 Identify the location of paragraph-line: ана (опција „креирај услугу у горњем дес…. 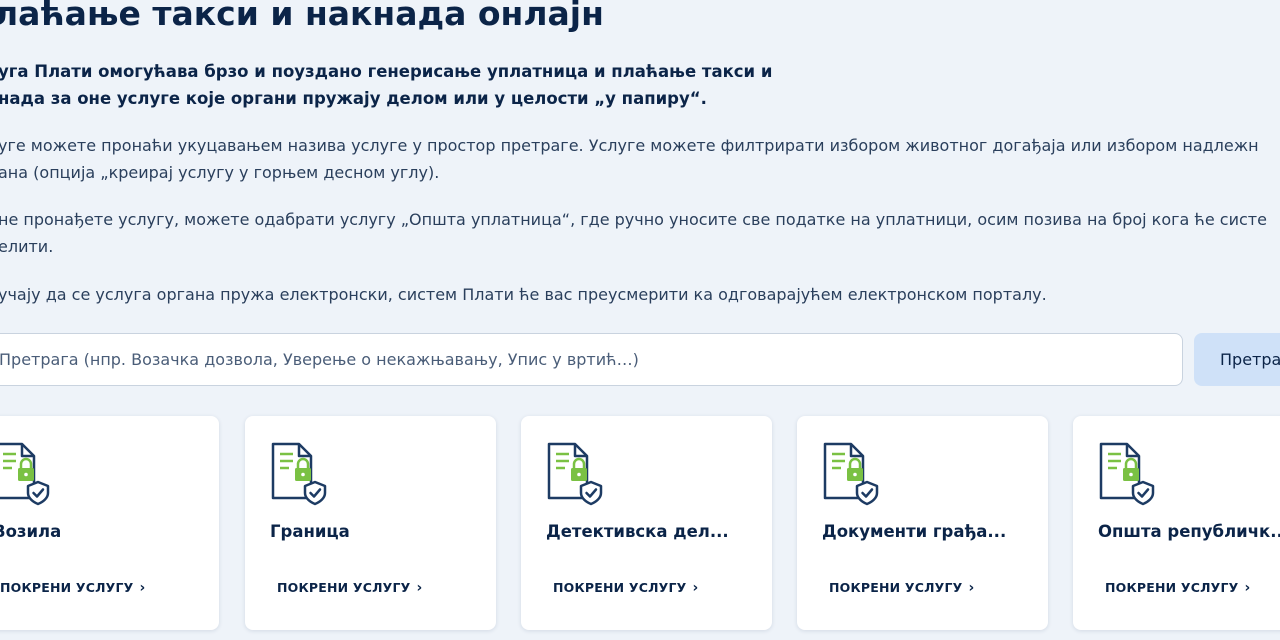
(220, 172).